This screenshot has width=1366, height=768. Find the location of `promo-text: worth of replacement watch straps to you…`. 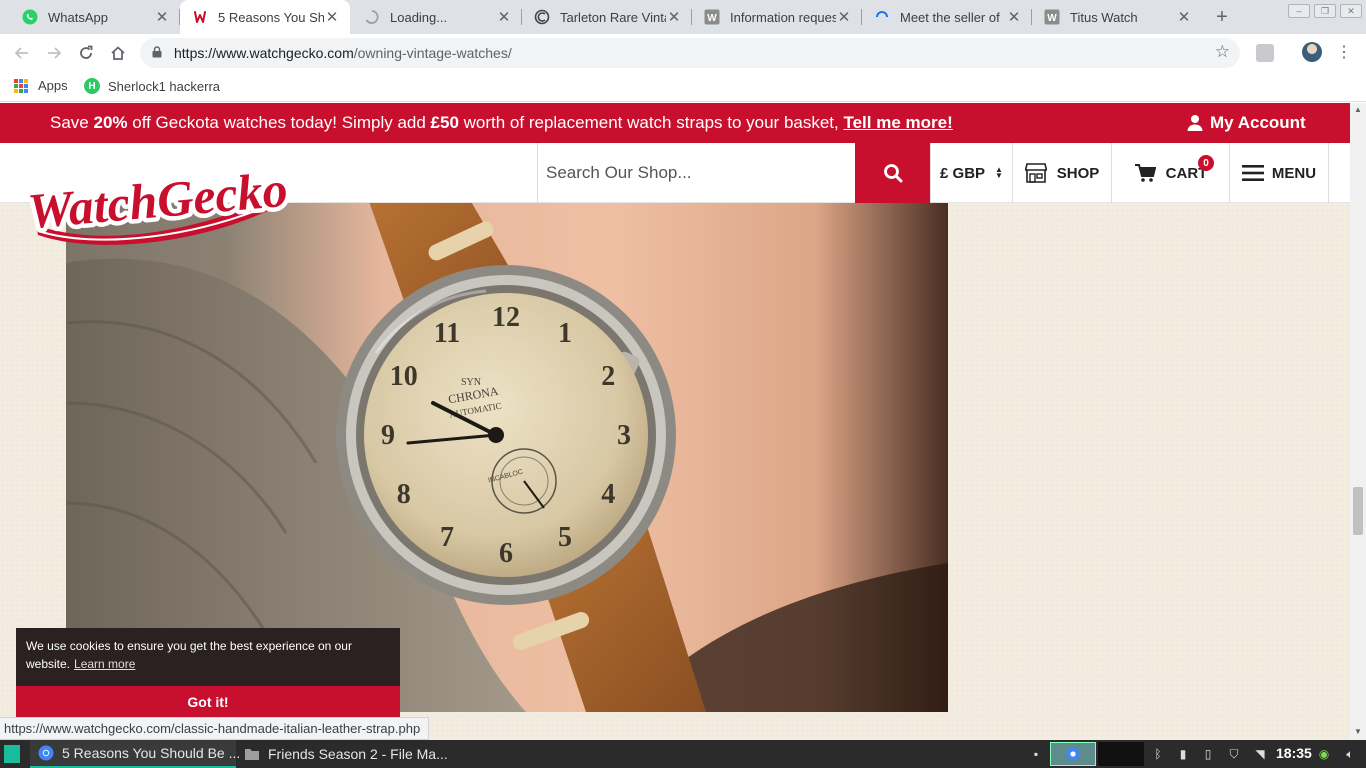

promo-text: worth of replacement watch straps to you… is located at coordinates (651, 122).